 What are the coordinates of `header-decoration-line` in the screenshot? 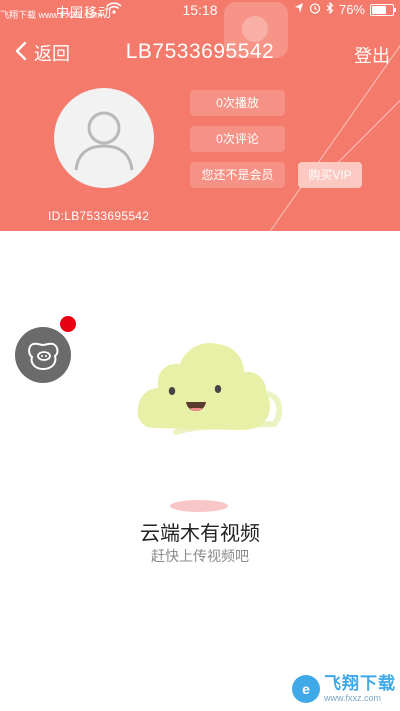 It's located at (364, 121).